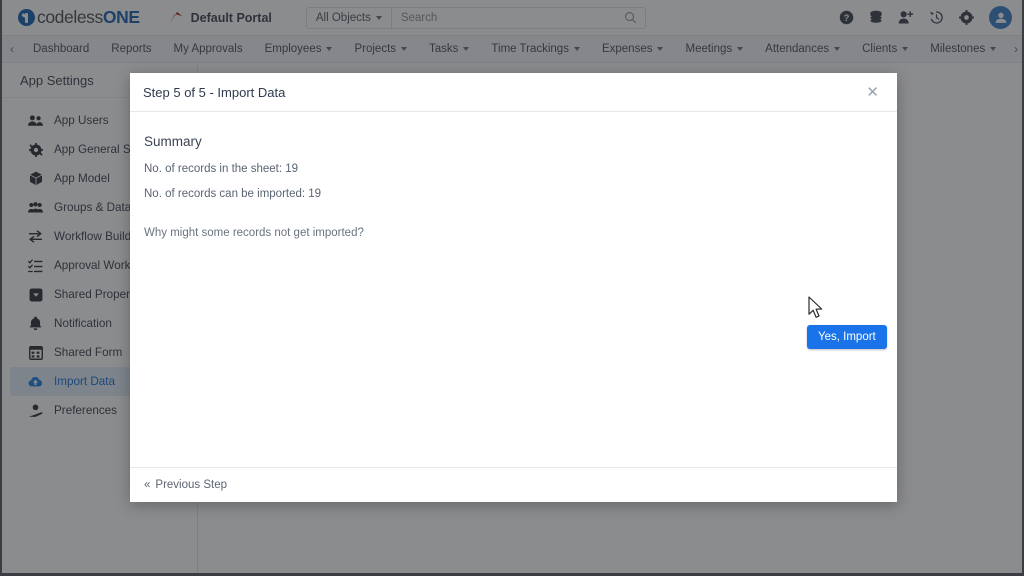 This screenshot has width=1024, height=576. Describe the element at coordinates (513, 233) in the screenshot. I see `why-records-not-imported-link: Why might some records not get imported?` at that location.